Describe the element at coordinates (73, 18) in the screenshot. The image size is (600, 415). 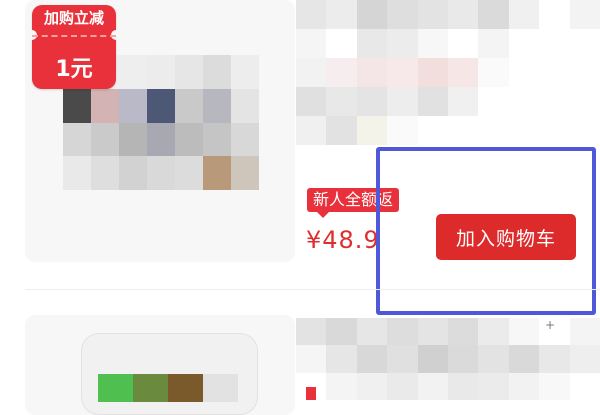
I see `badge-top-text: 加购立减` at that location.